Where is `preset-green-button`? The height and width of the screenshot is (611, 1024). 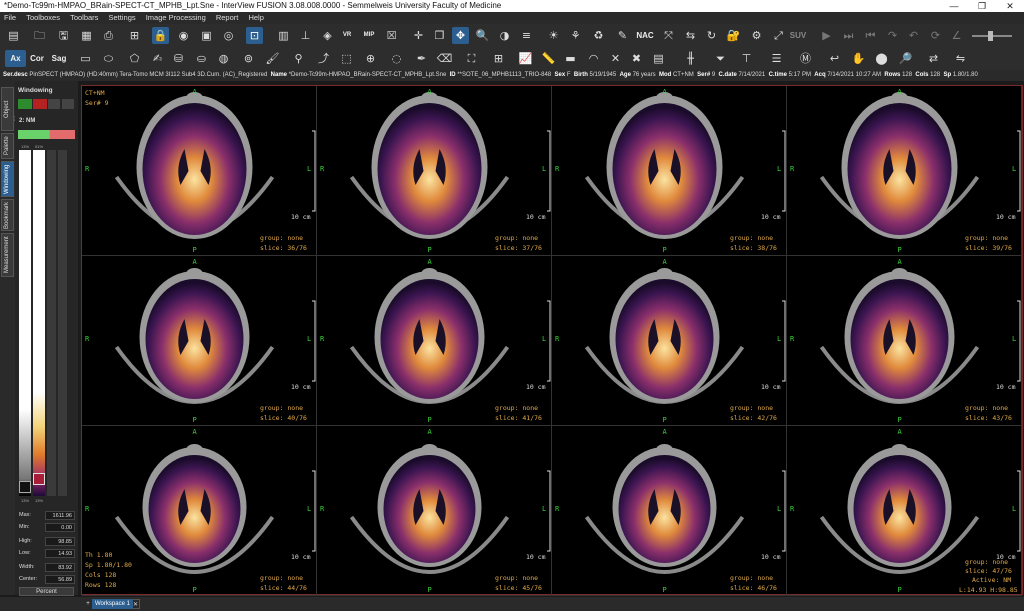
preset-green-button is located at coordinates (25, 104).